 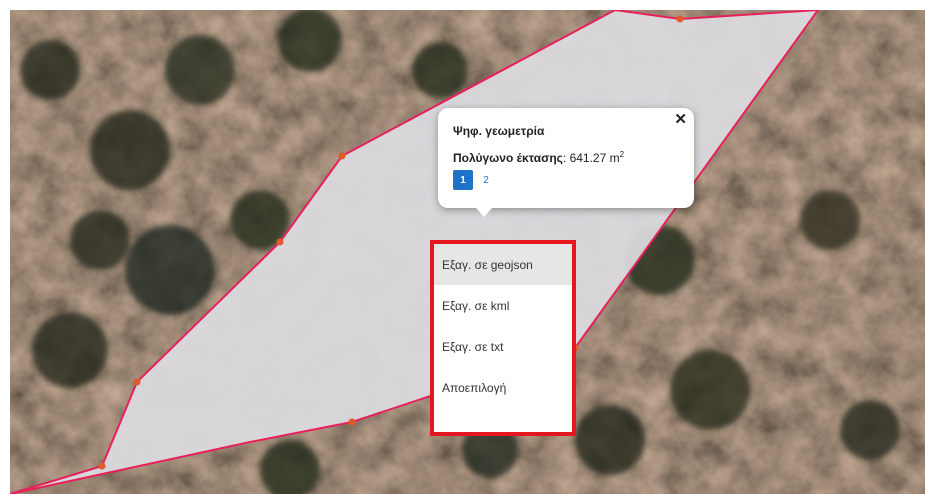 What do you see at coordinates (591, 158) in the screenshot?
I see `area-value: : 641.27 m` at bounding box center [591, 158].